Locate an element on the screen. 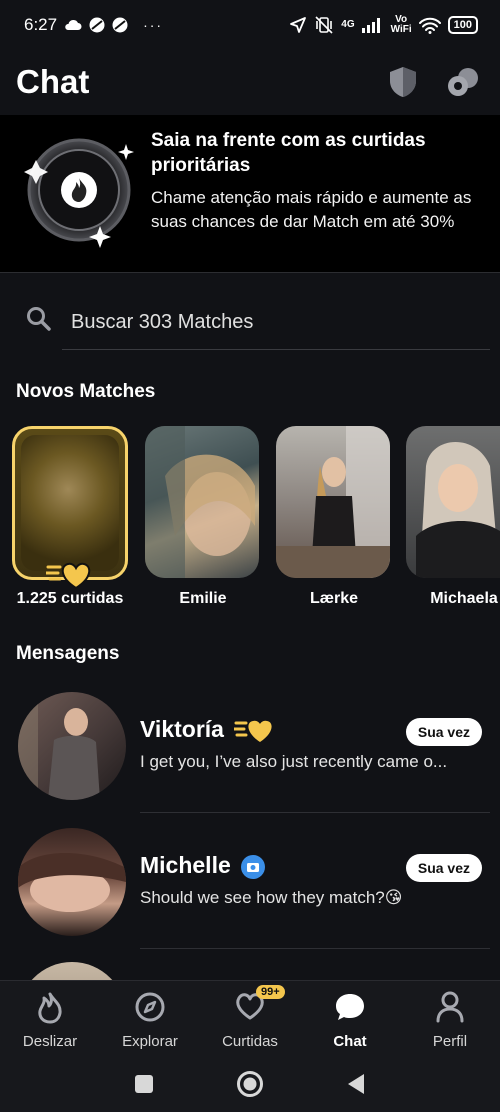  blurred-likes-preview is located at coordinates (70, 503).